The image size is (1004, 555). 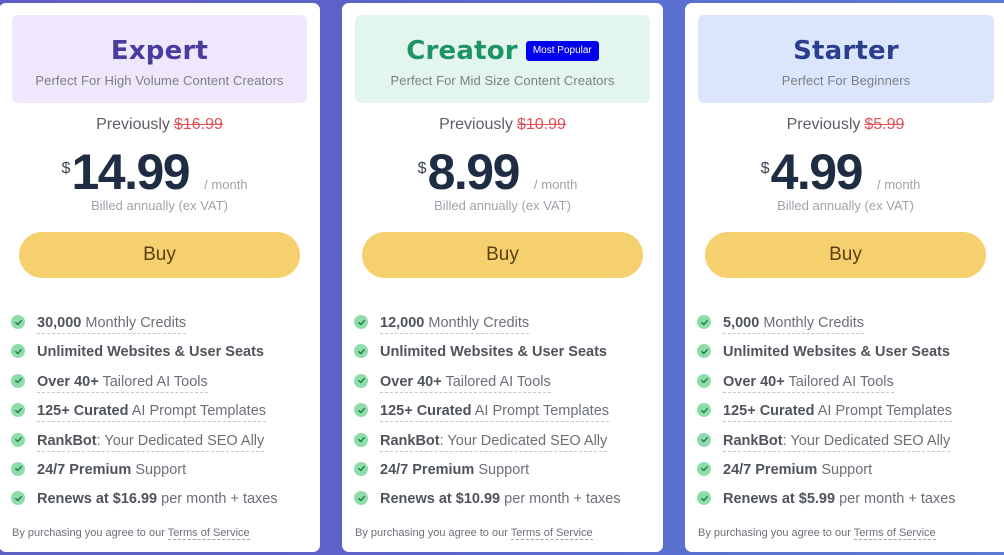 I want to click on price-row: $ 8.99 / month, so click(x=502, y=172).